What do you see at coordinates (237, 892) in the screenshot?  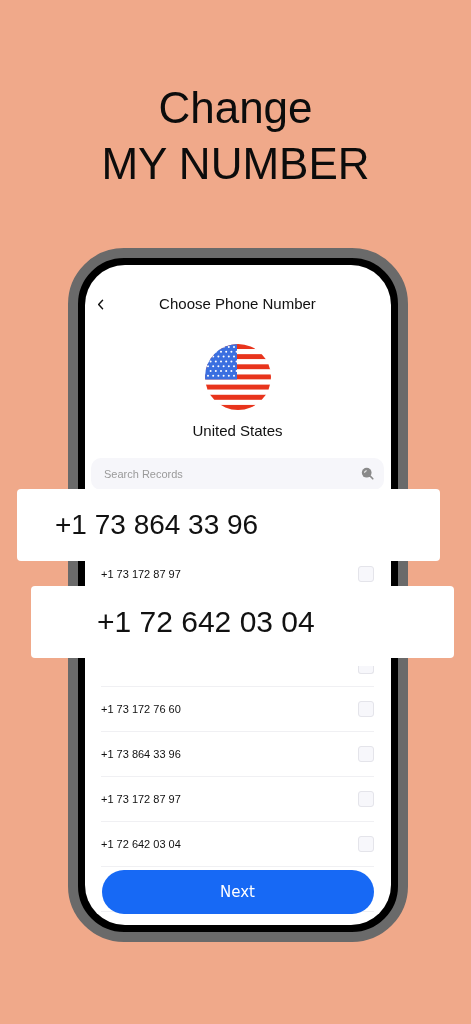 I see `next-button: Next` at bounding box center [237, 892].